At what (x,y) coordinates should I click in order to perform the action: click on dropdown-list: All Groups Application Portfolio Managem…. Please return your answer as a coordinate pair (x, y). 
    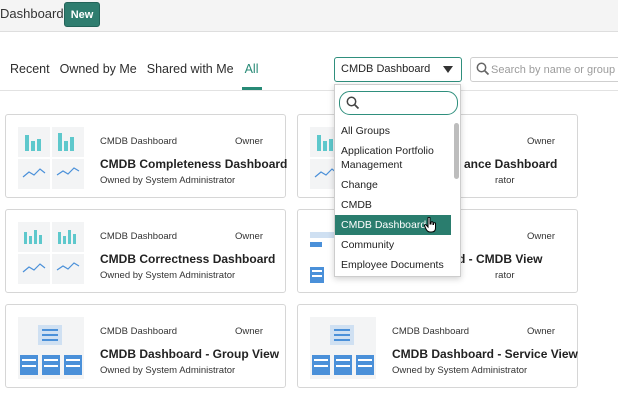
    Looking at the image, I should click on (393, 198).